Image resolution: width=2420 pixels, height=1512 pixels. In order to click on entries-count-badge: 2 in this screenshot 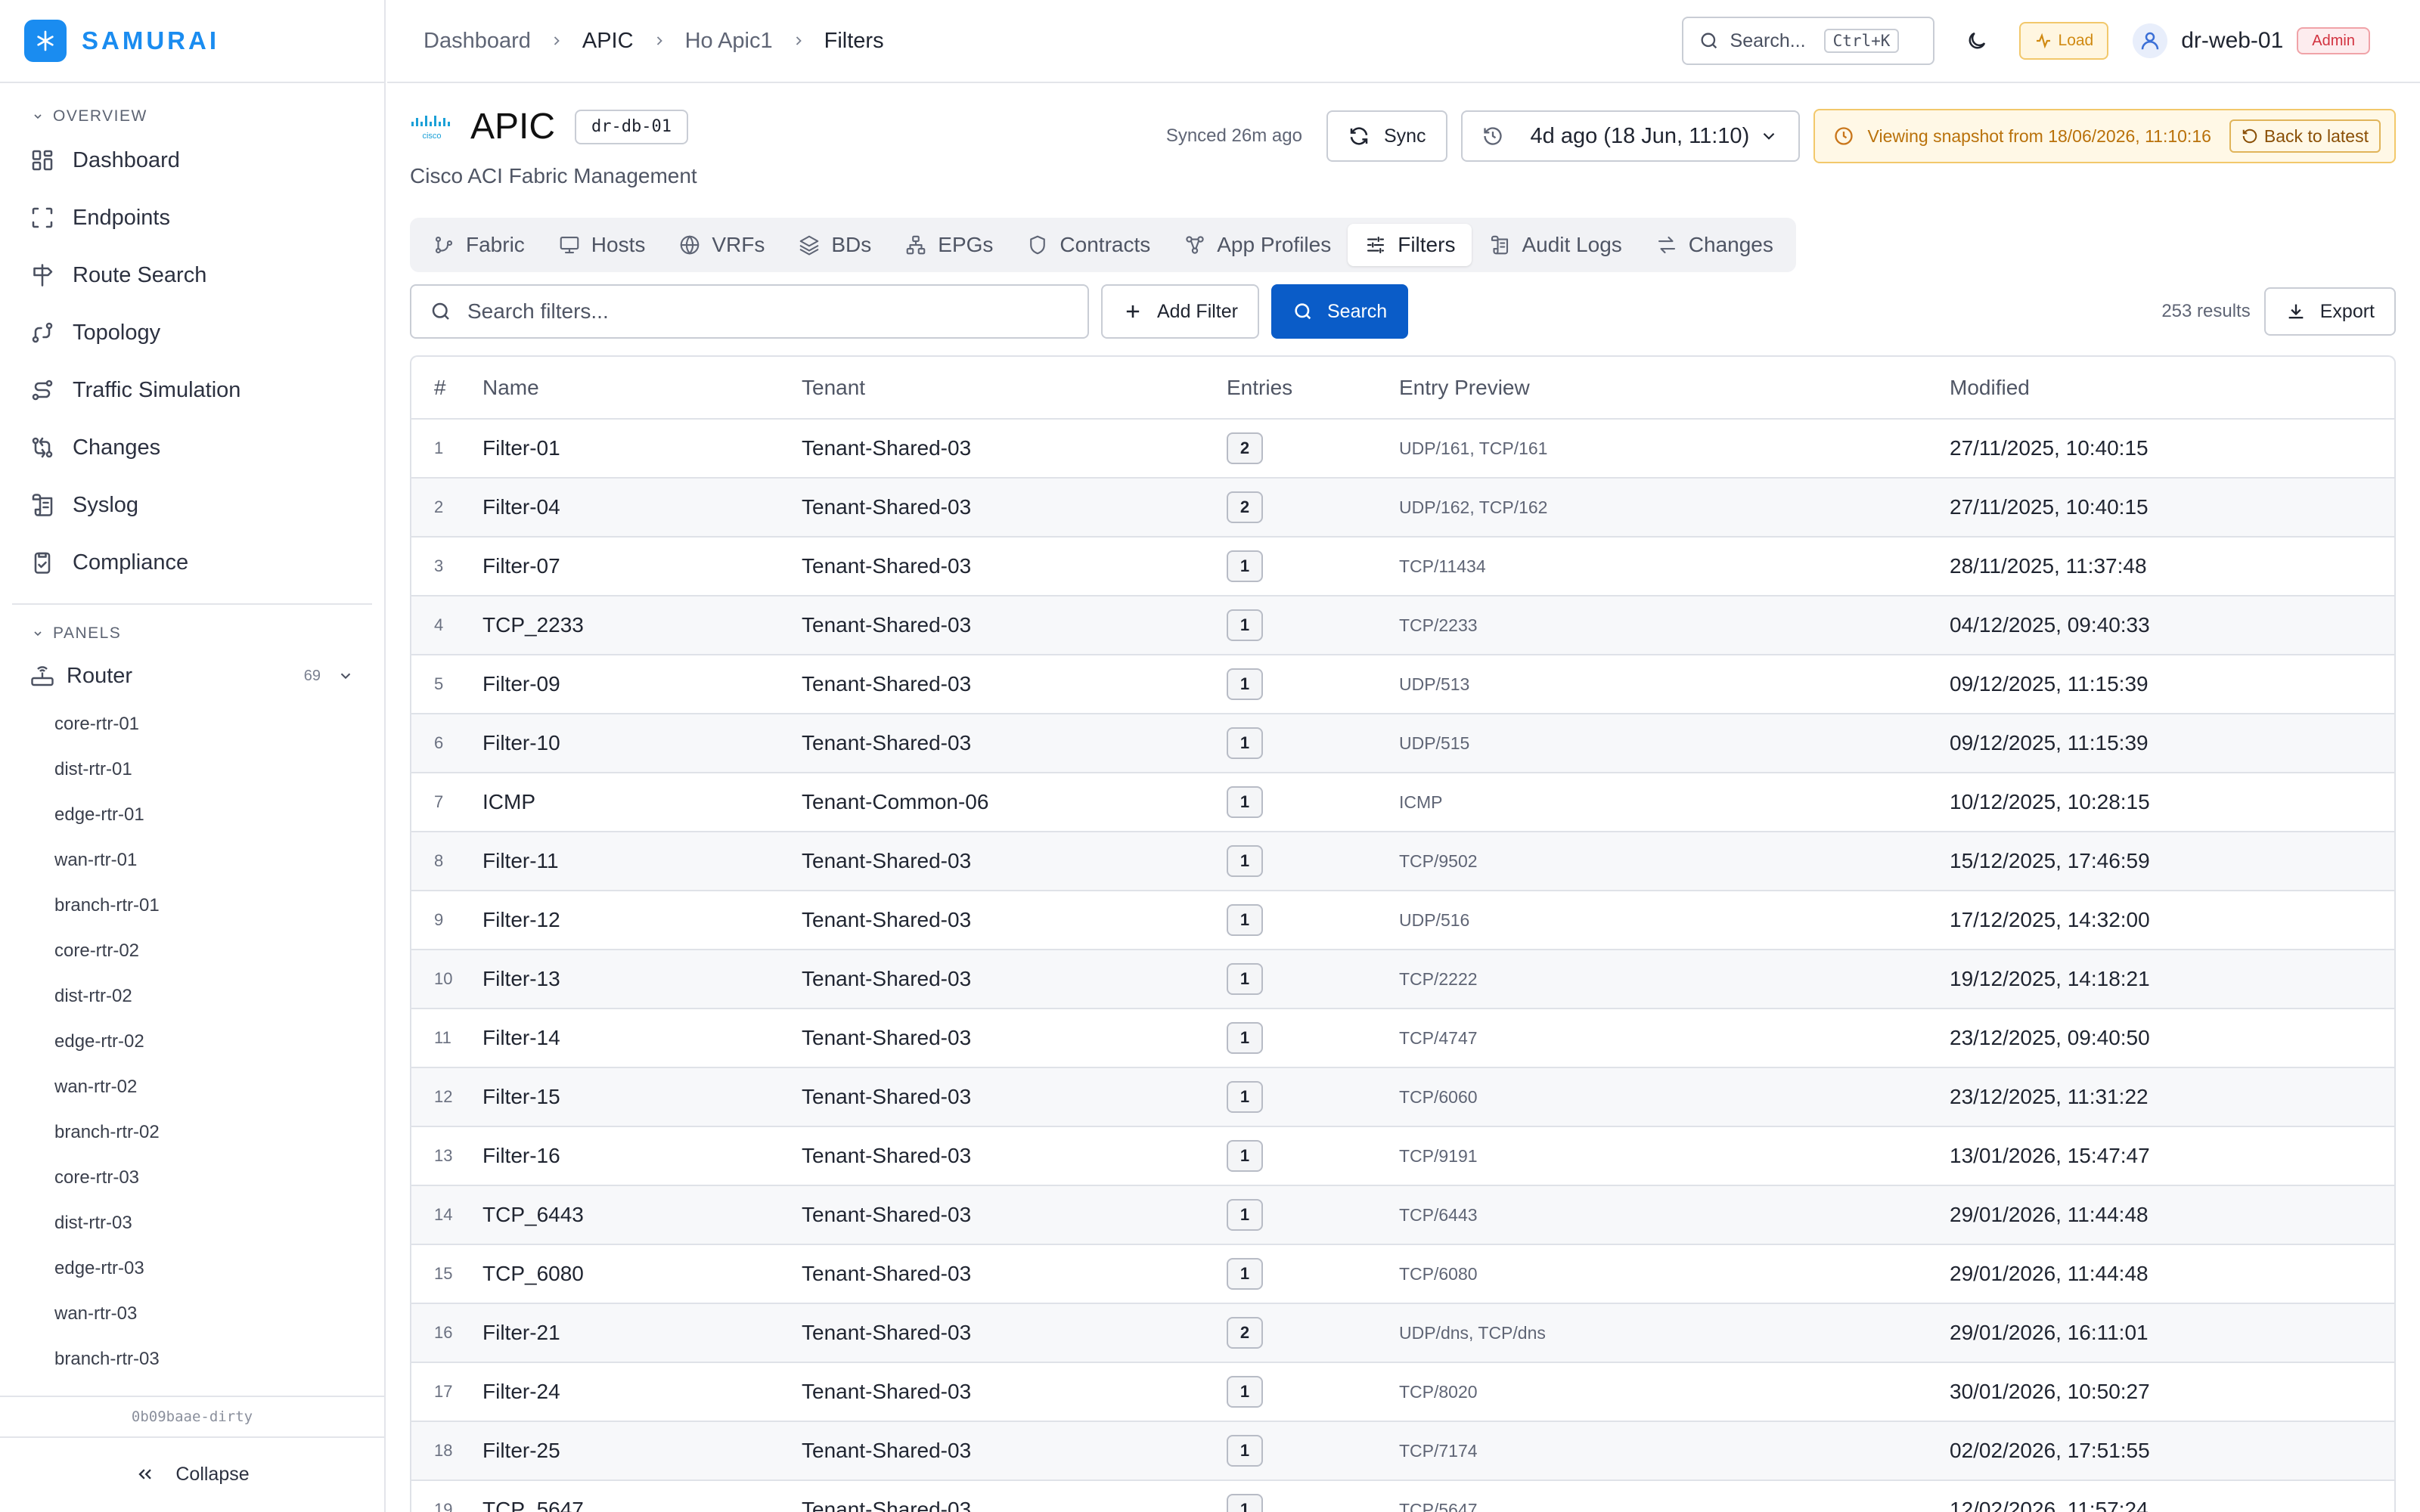, I will do `click(1245, 507)`.